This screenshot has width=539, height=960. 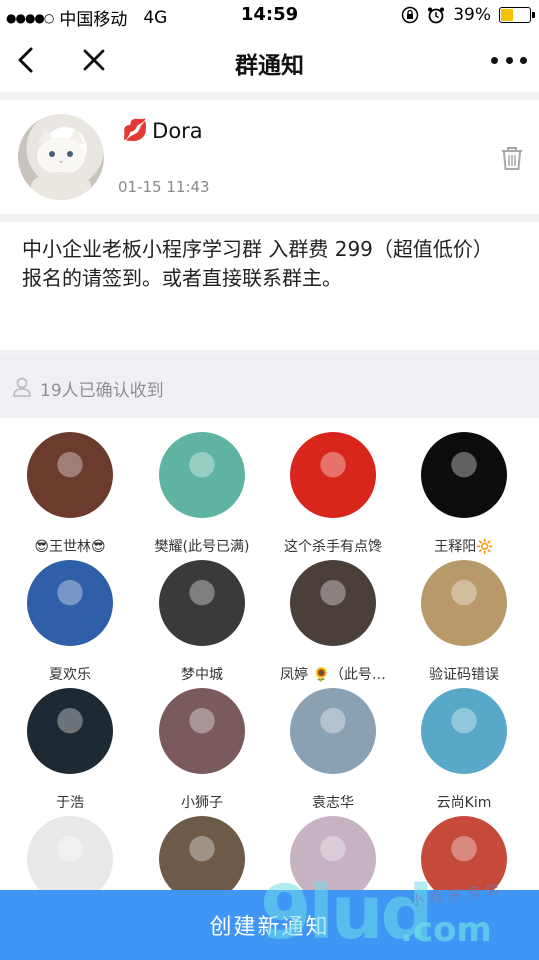 I want to click on close-button, so click(x=94, y=60).